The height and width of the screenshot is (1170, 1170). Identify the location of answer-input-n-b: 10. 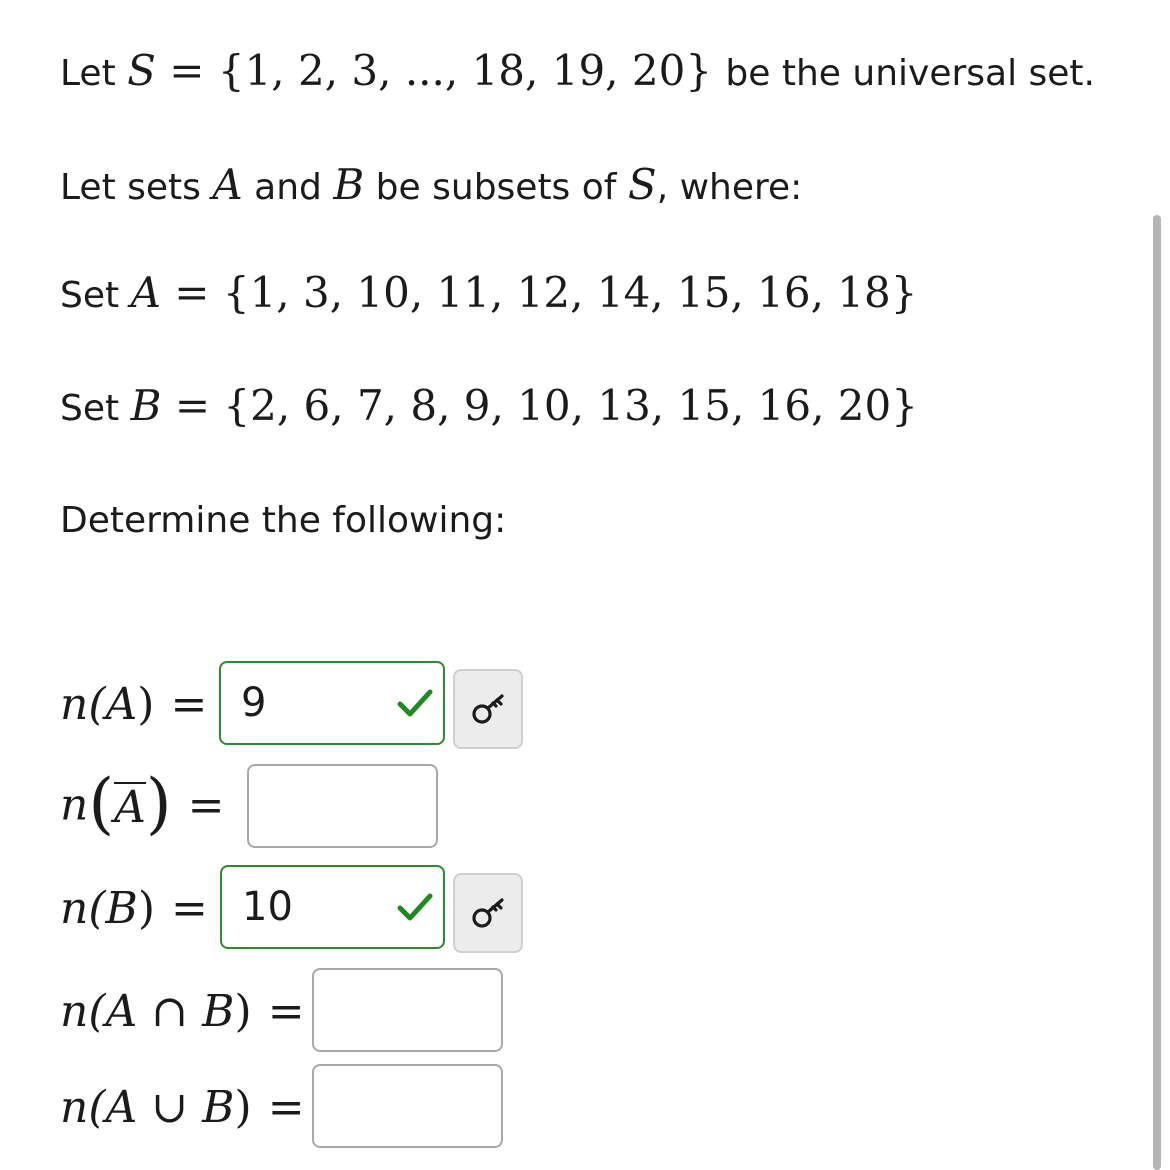
(332, 907).